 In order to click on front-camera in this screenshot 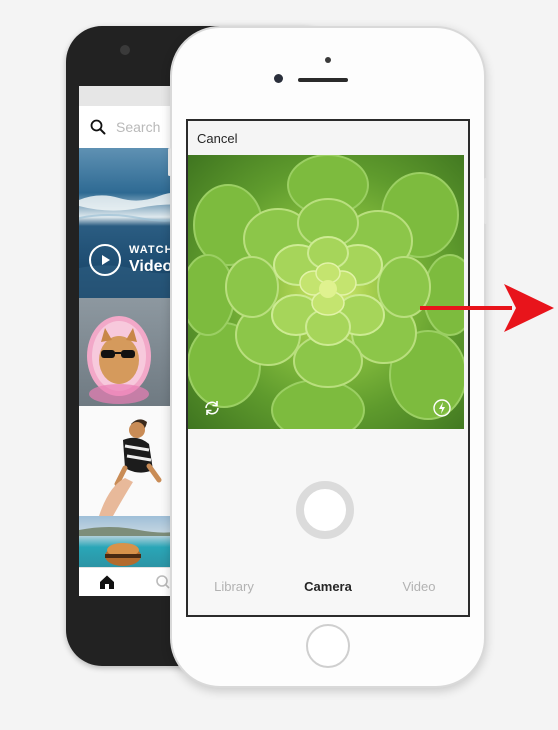, I will do `click(278, 78)`.